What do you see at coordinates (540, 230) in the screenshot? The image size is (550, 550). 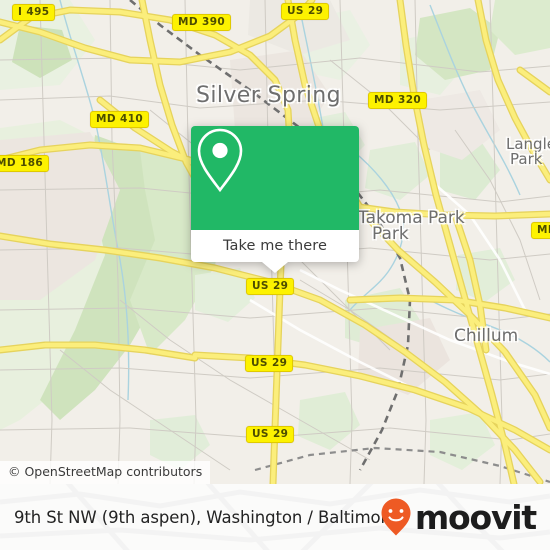 I see `route-shield-md: MD` at bounding box center [540, 230].